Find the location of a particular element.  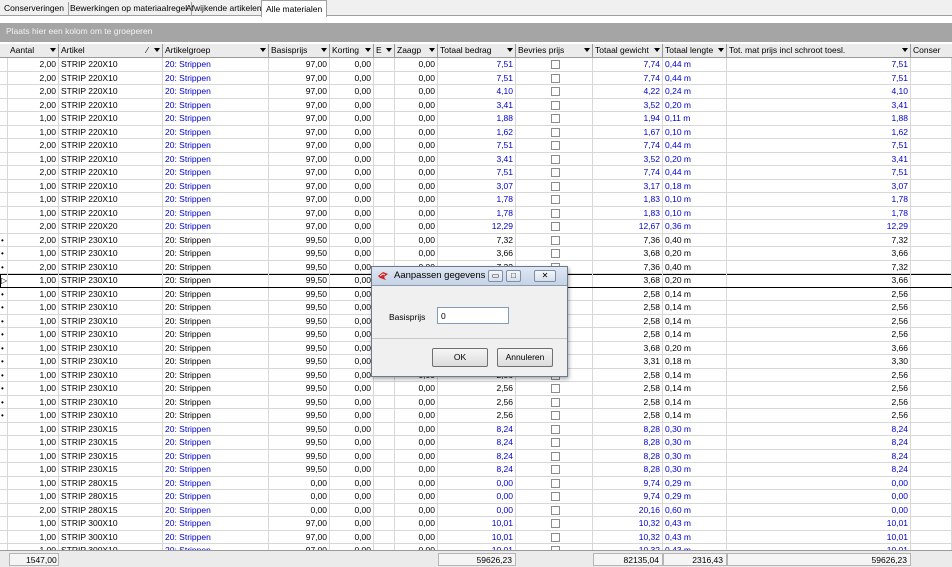

cell-artikel: STRIP 220X20 is located at coordinates (111, 226).